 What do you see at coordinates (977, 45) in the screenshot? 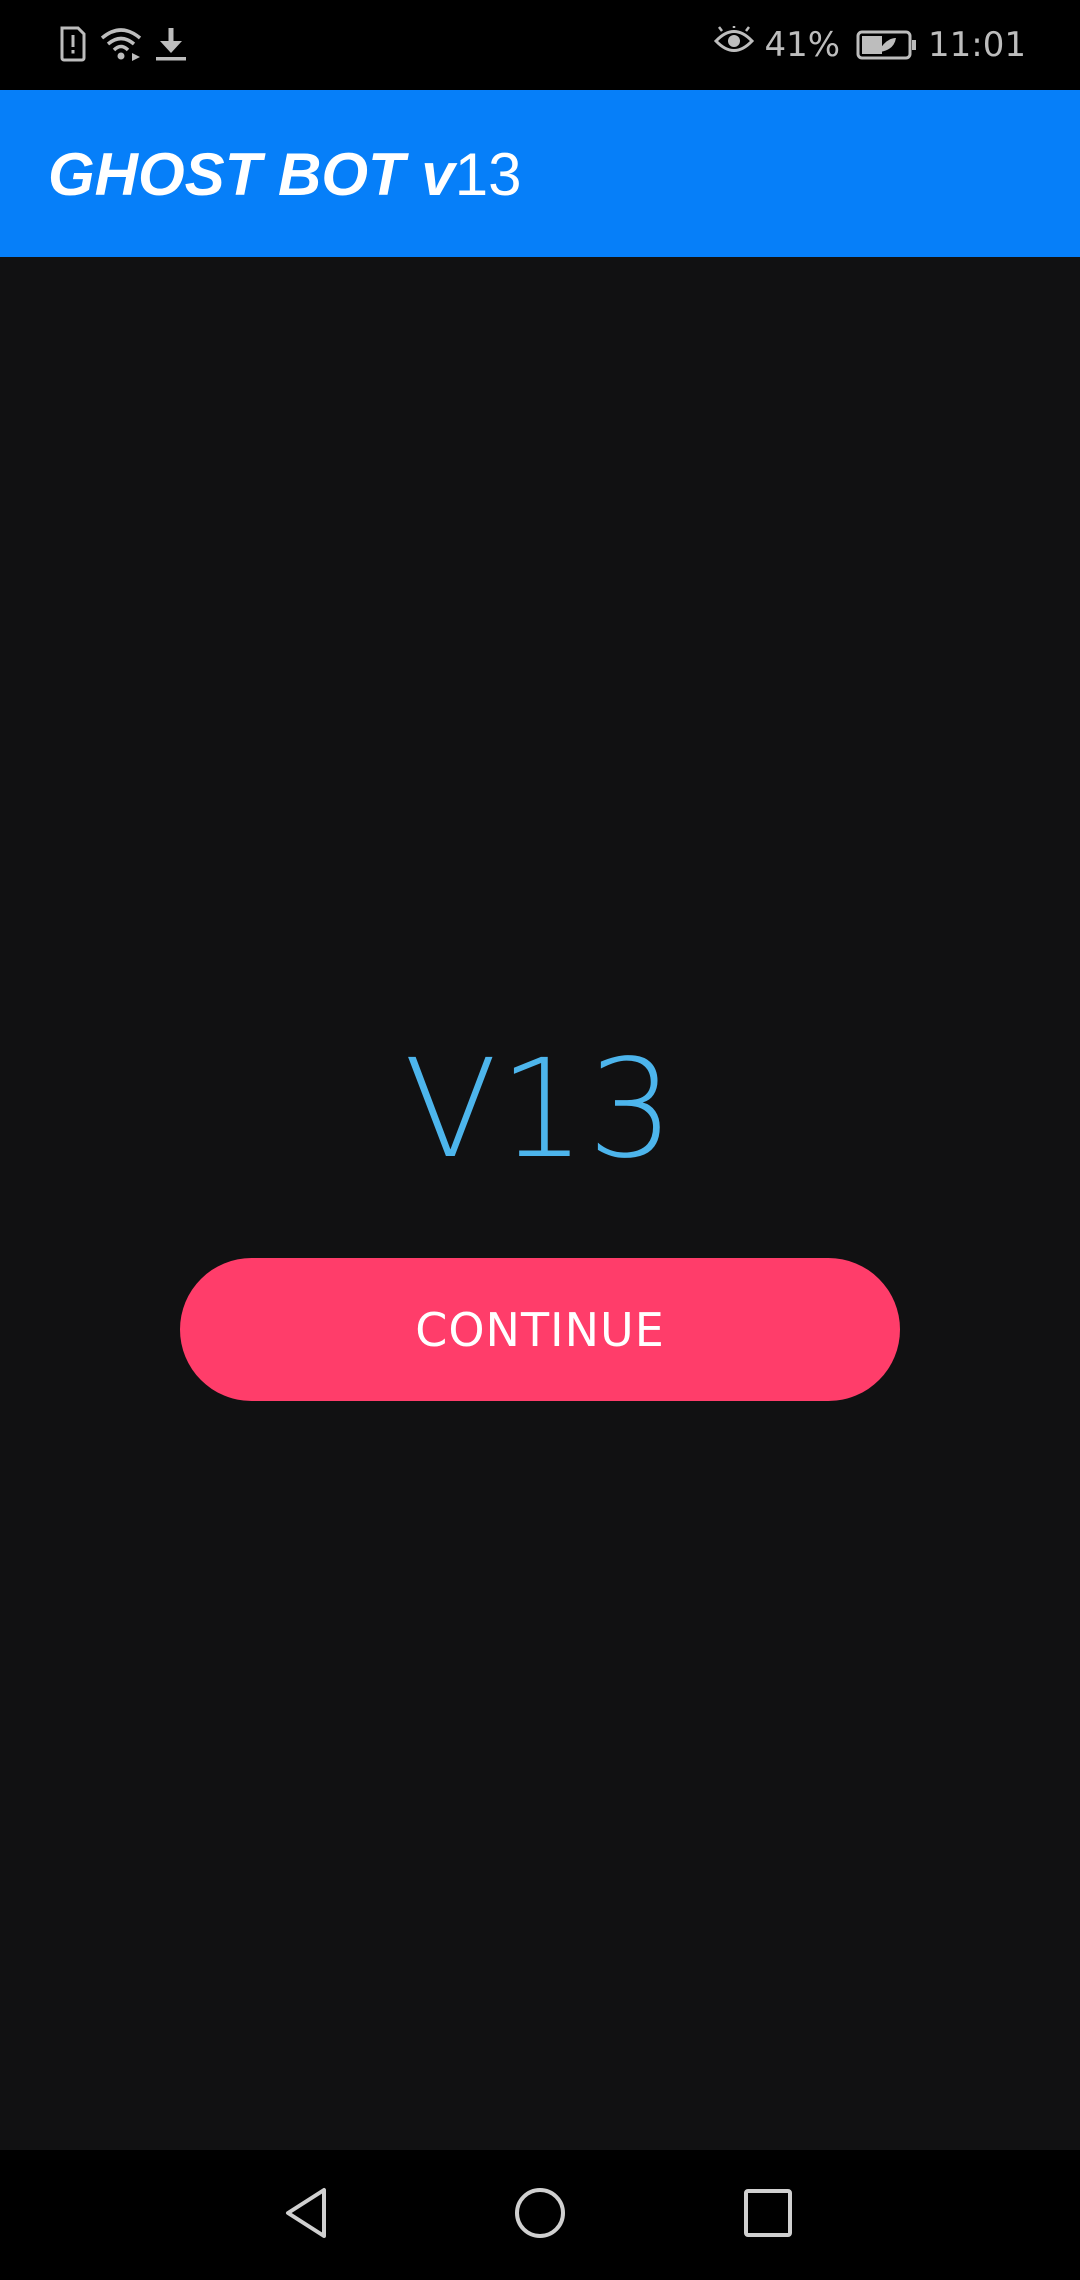
I see `clock: 11:01` at bounding box center [977, 45].